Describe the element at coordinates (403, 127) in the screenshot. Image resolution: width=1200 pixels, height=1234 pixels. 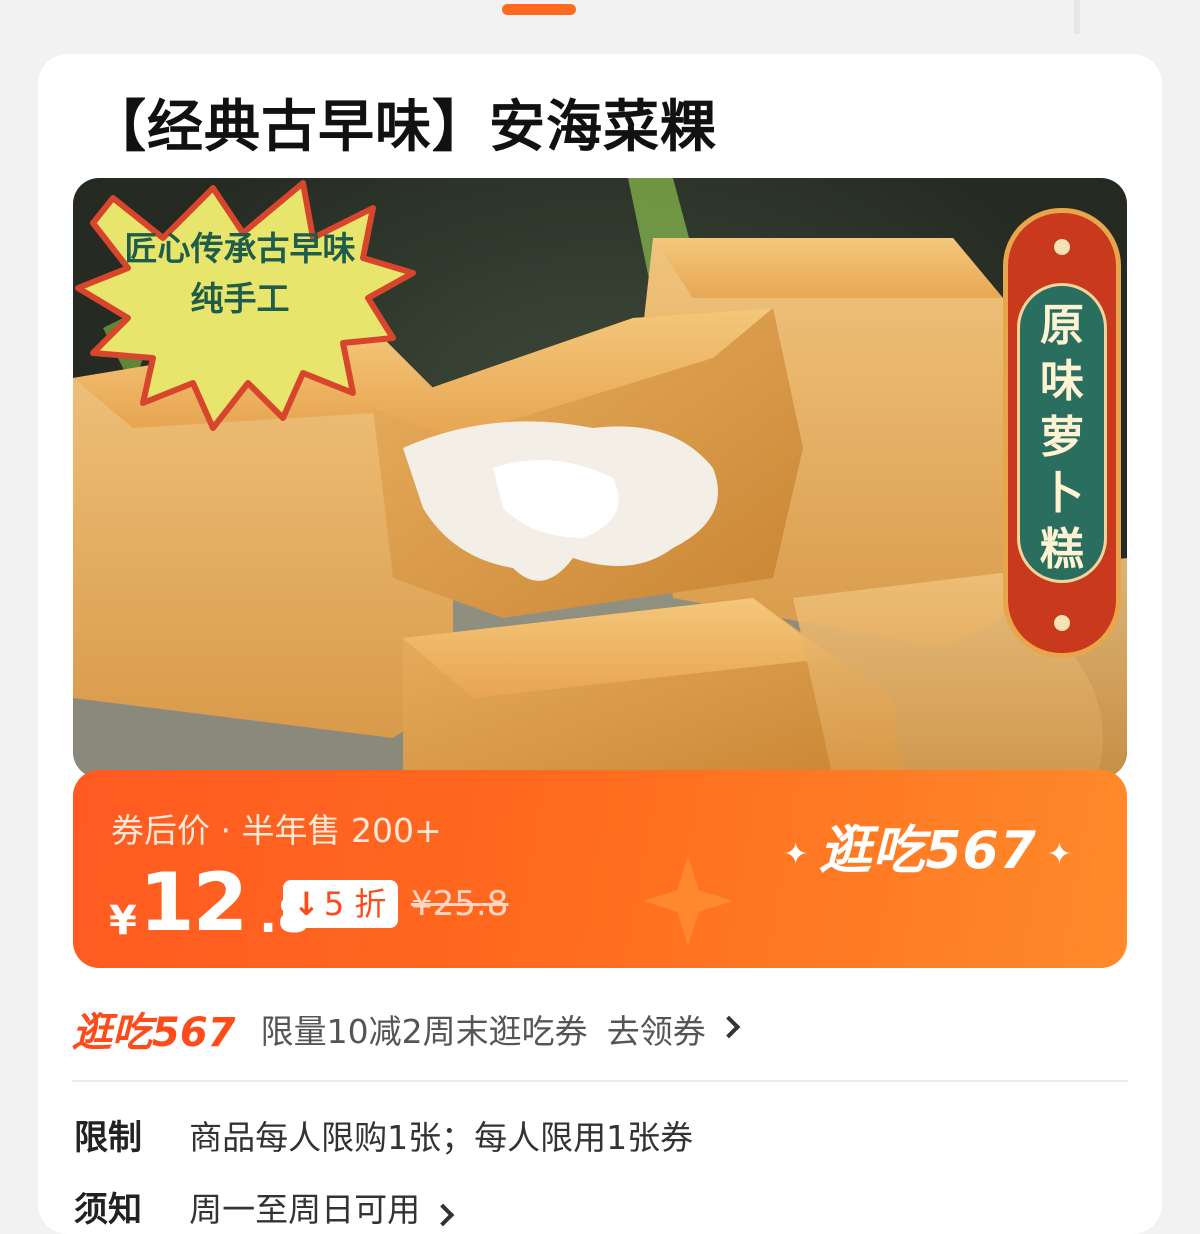
I see `product-title: 【经典古早味】安海菜粿` at that location.